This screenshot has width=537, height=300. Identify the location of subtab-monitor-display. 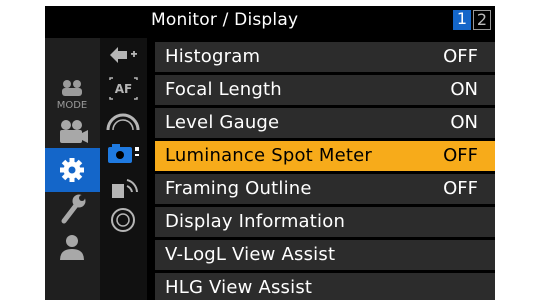
(123, 154).